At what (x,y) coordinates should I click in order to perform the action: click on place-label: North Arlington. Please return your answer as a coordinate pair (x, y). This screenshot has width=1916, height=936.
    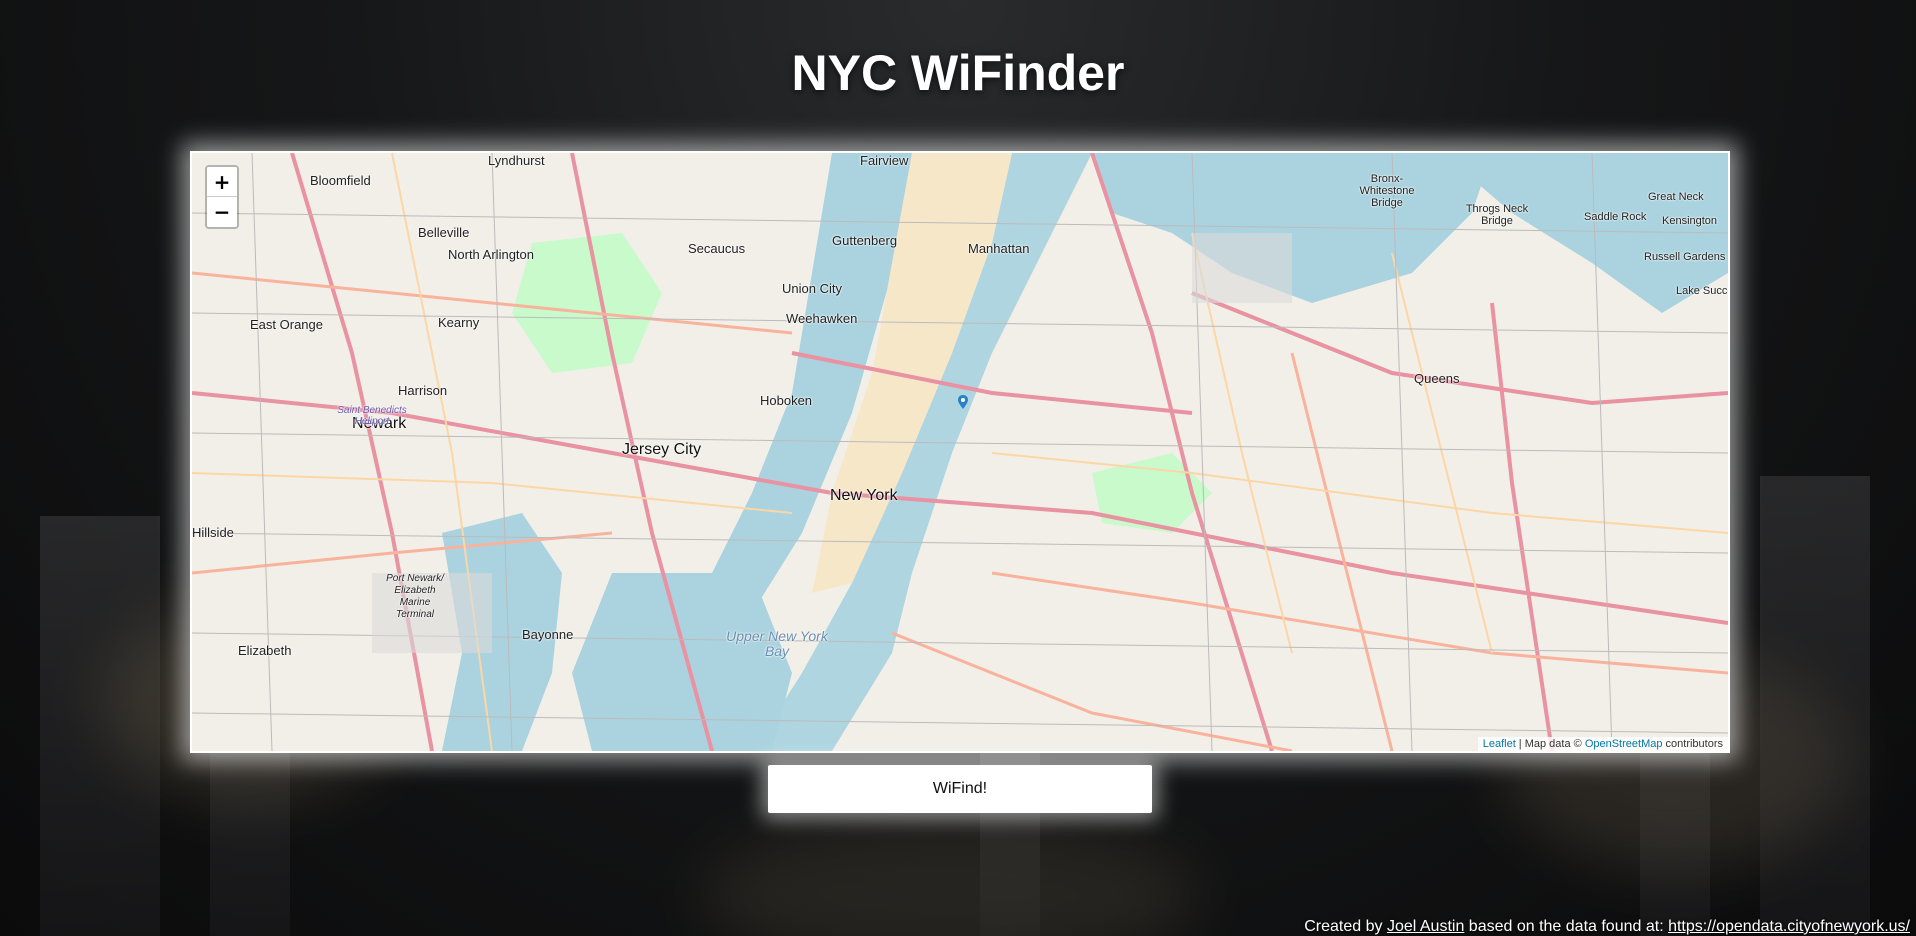
    Looking at the image, I should click on (491, 254).